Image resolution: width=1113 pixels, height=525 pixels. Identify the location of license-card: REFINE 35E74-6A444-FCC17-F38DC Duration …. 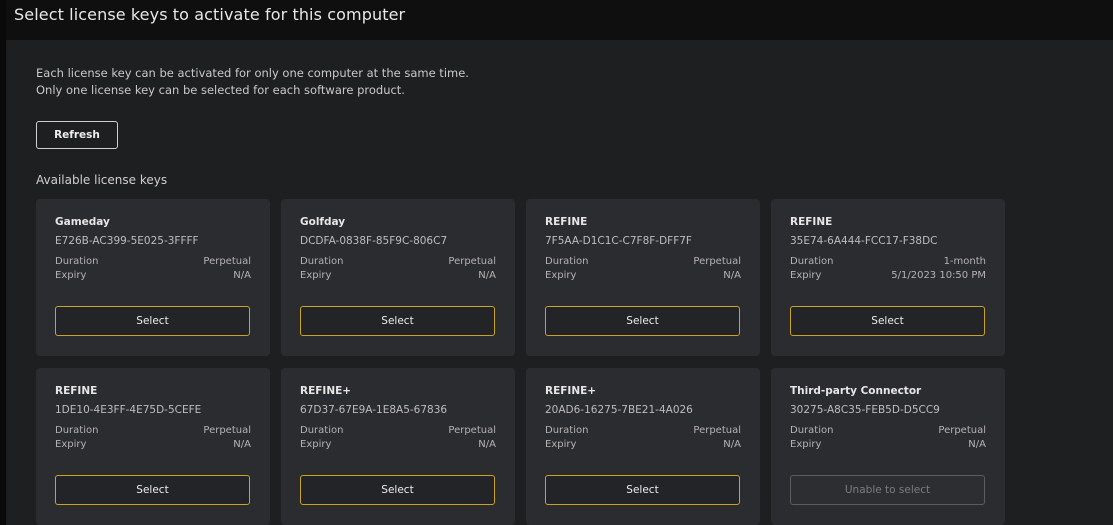
(888, 277).